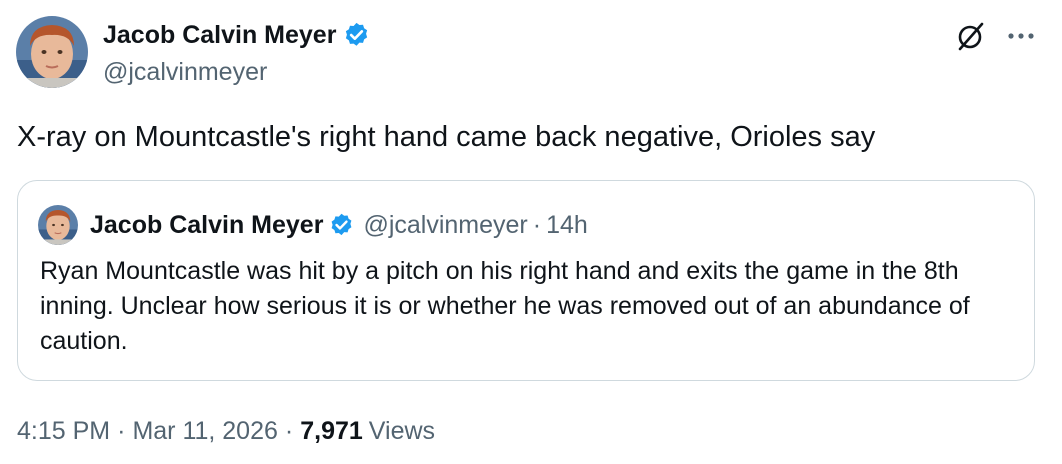  I want to click on quoted-avatar, so click(58, 225).